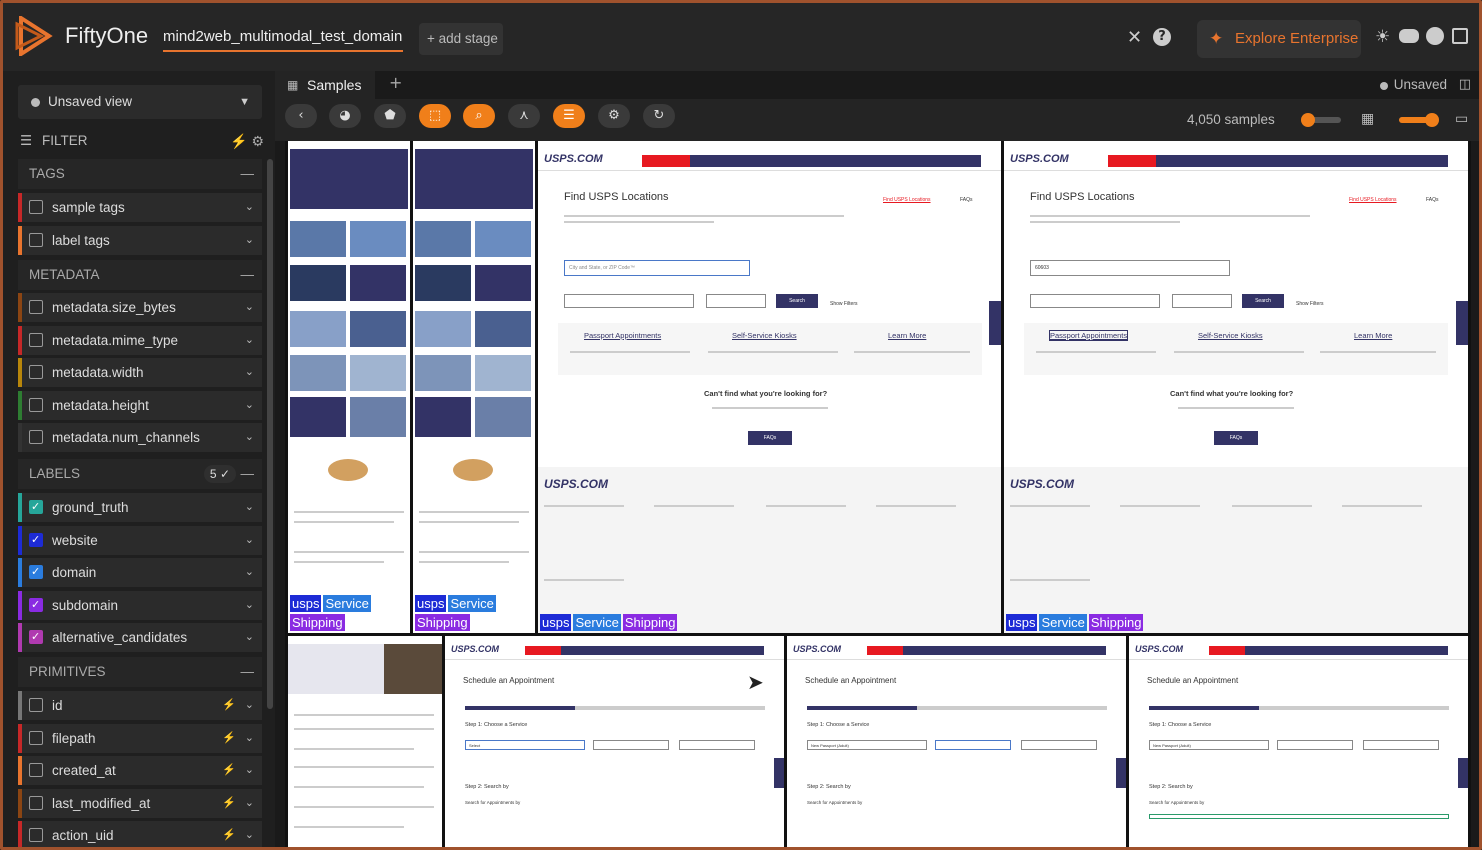 This screenshot has height=850, width=1482. What do you see at coordinates (140, 834) in the screenshot?
I see `field-action-uid: action_uid ⚡ ⌄` at bounding box center [140, 834].